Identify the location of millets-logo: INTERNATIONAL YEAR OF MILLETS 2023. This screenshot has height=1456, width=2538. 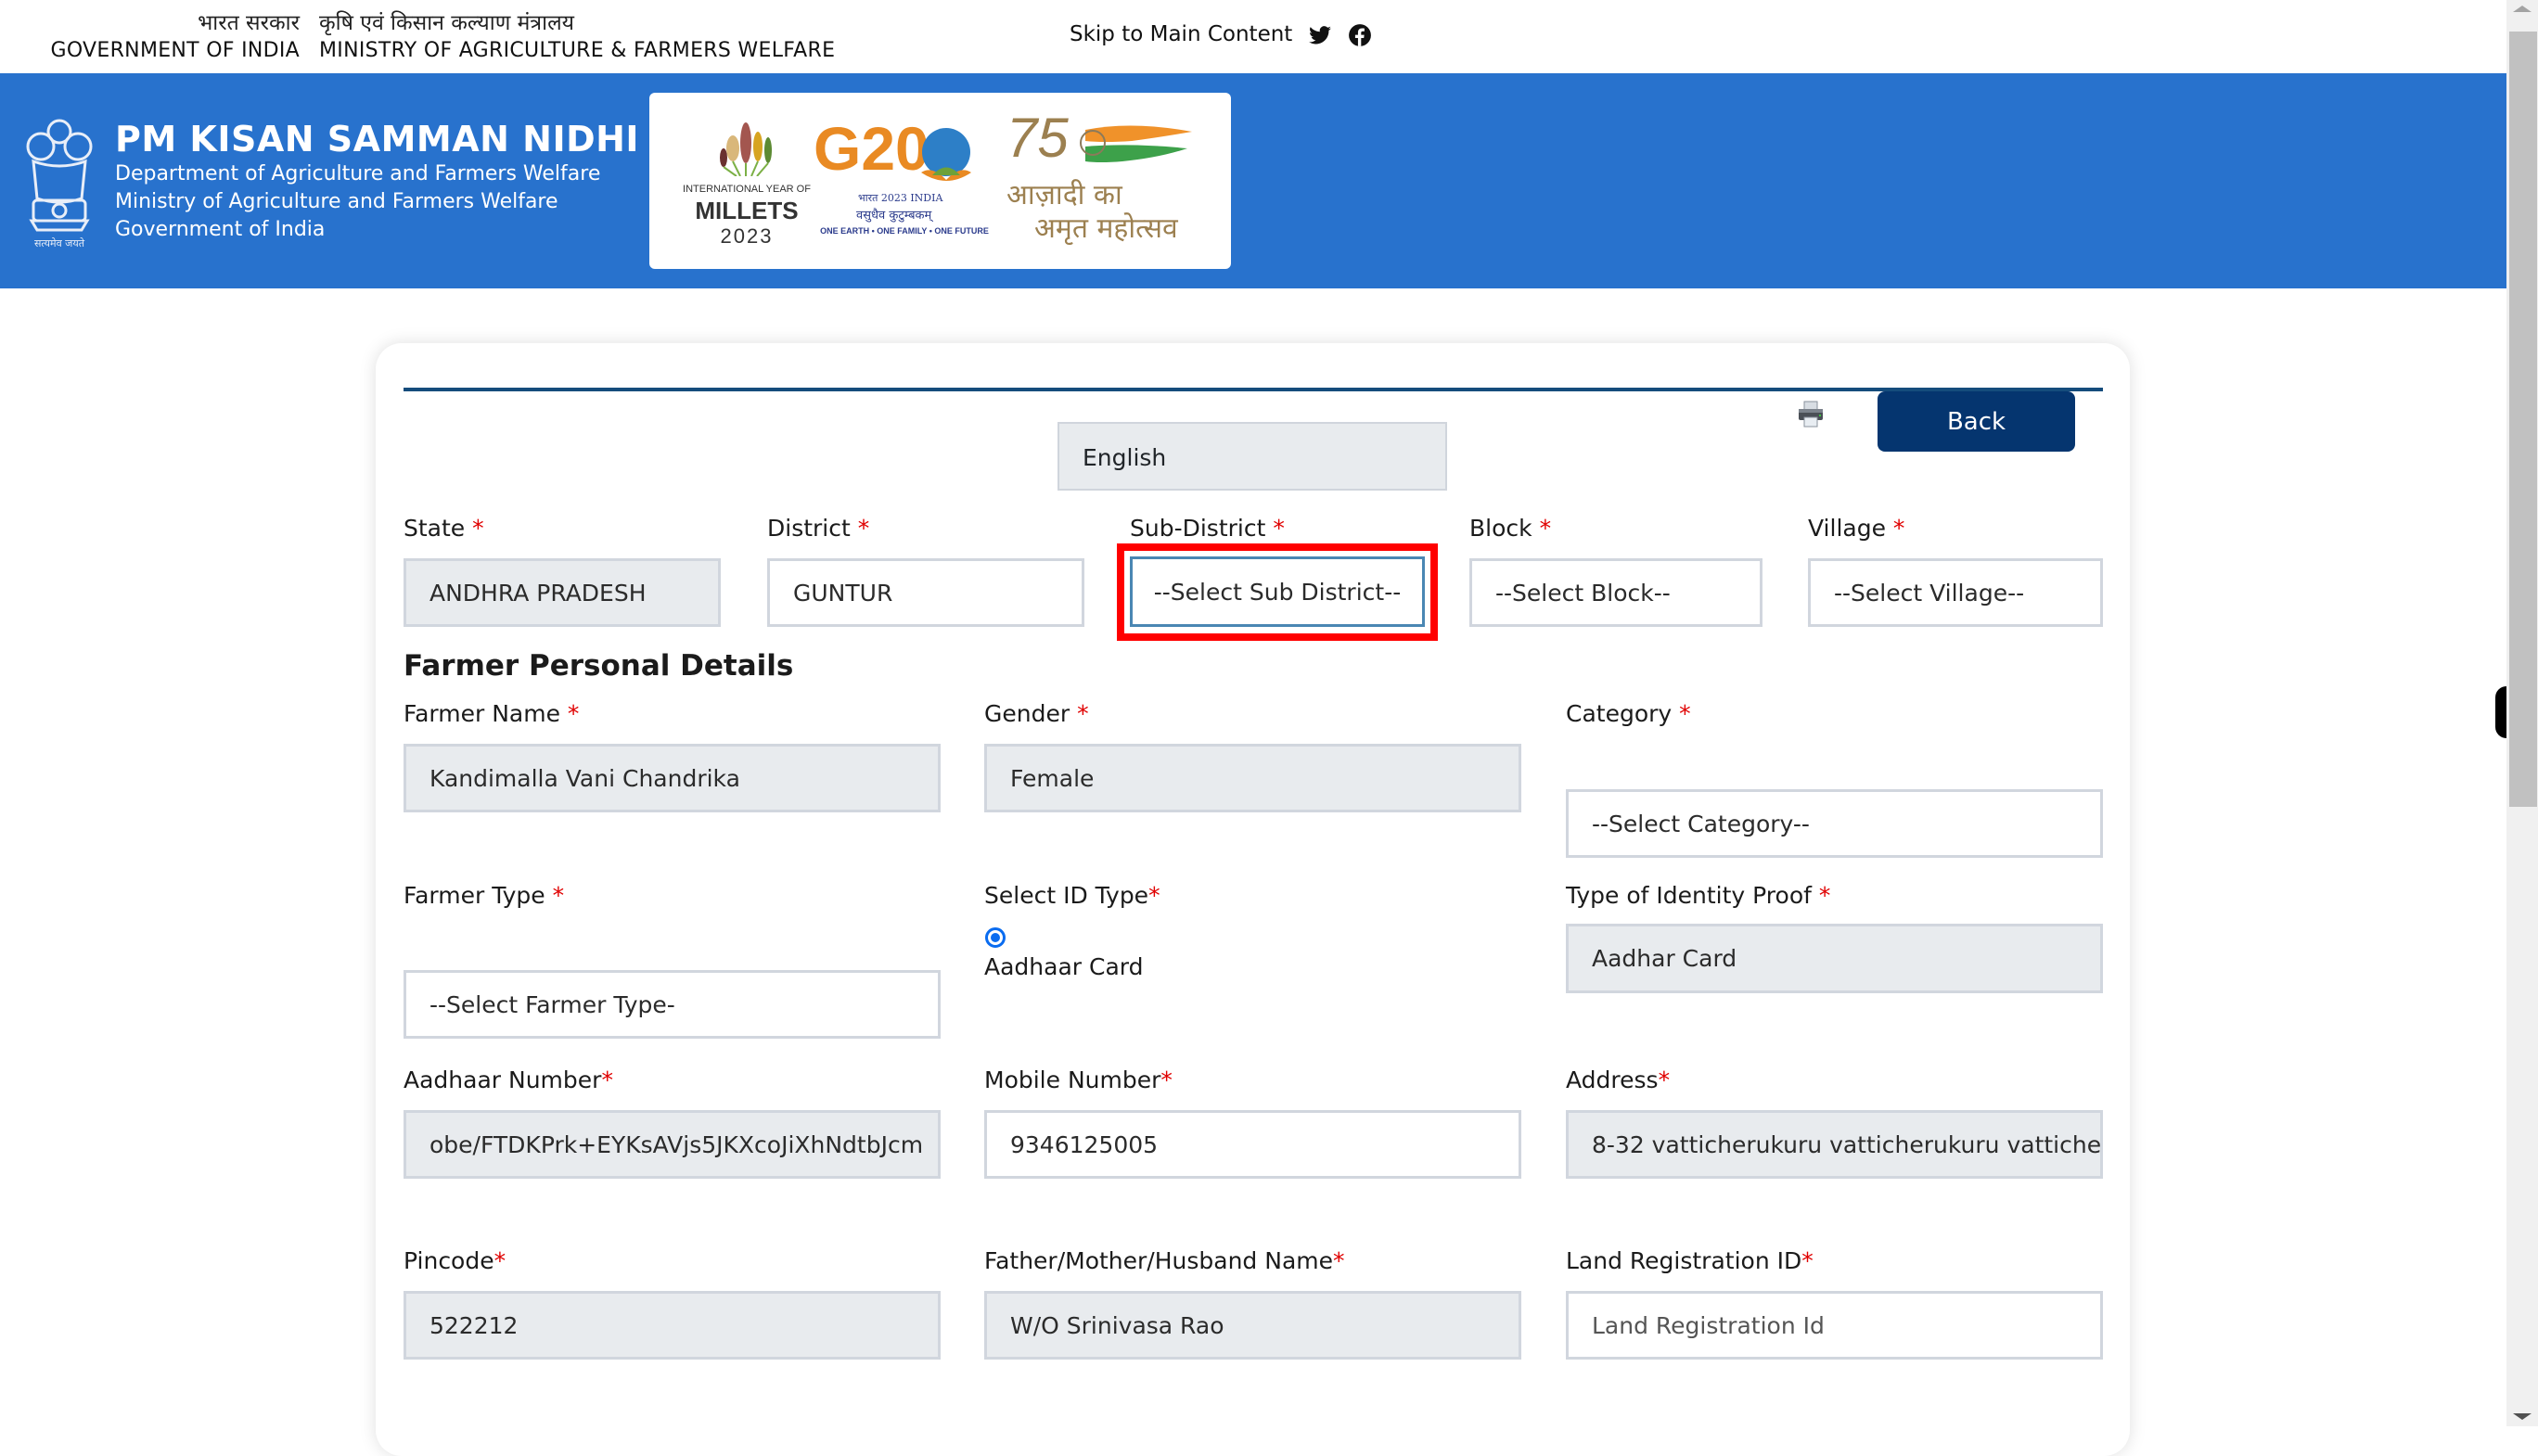
(746, 185).